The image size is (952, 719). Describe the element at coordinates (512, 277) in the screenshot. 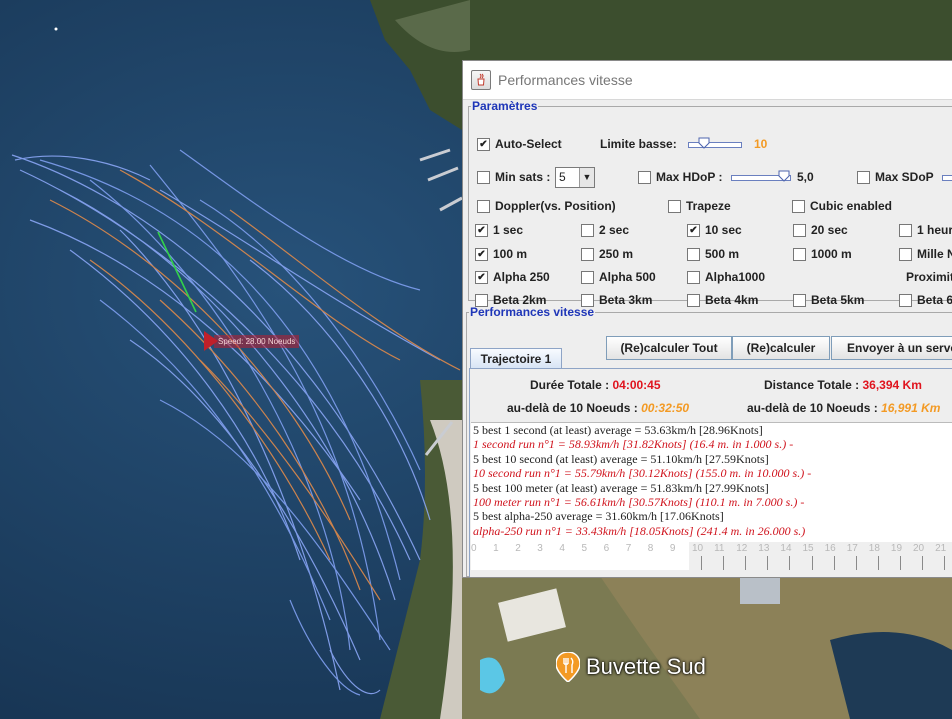

I see `alpha250-checkbox: ✔ Alpha 250` at that location.